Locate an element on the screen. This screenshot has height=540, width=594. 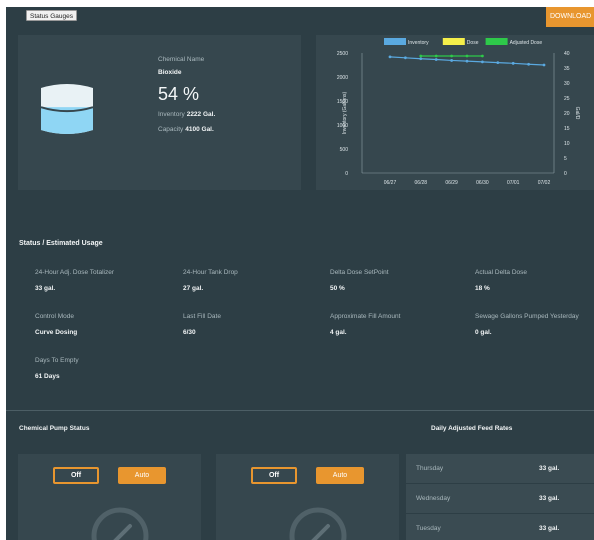
stat-label: Delta Dose SetPoint is located at coordinates (359, 272).